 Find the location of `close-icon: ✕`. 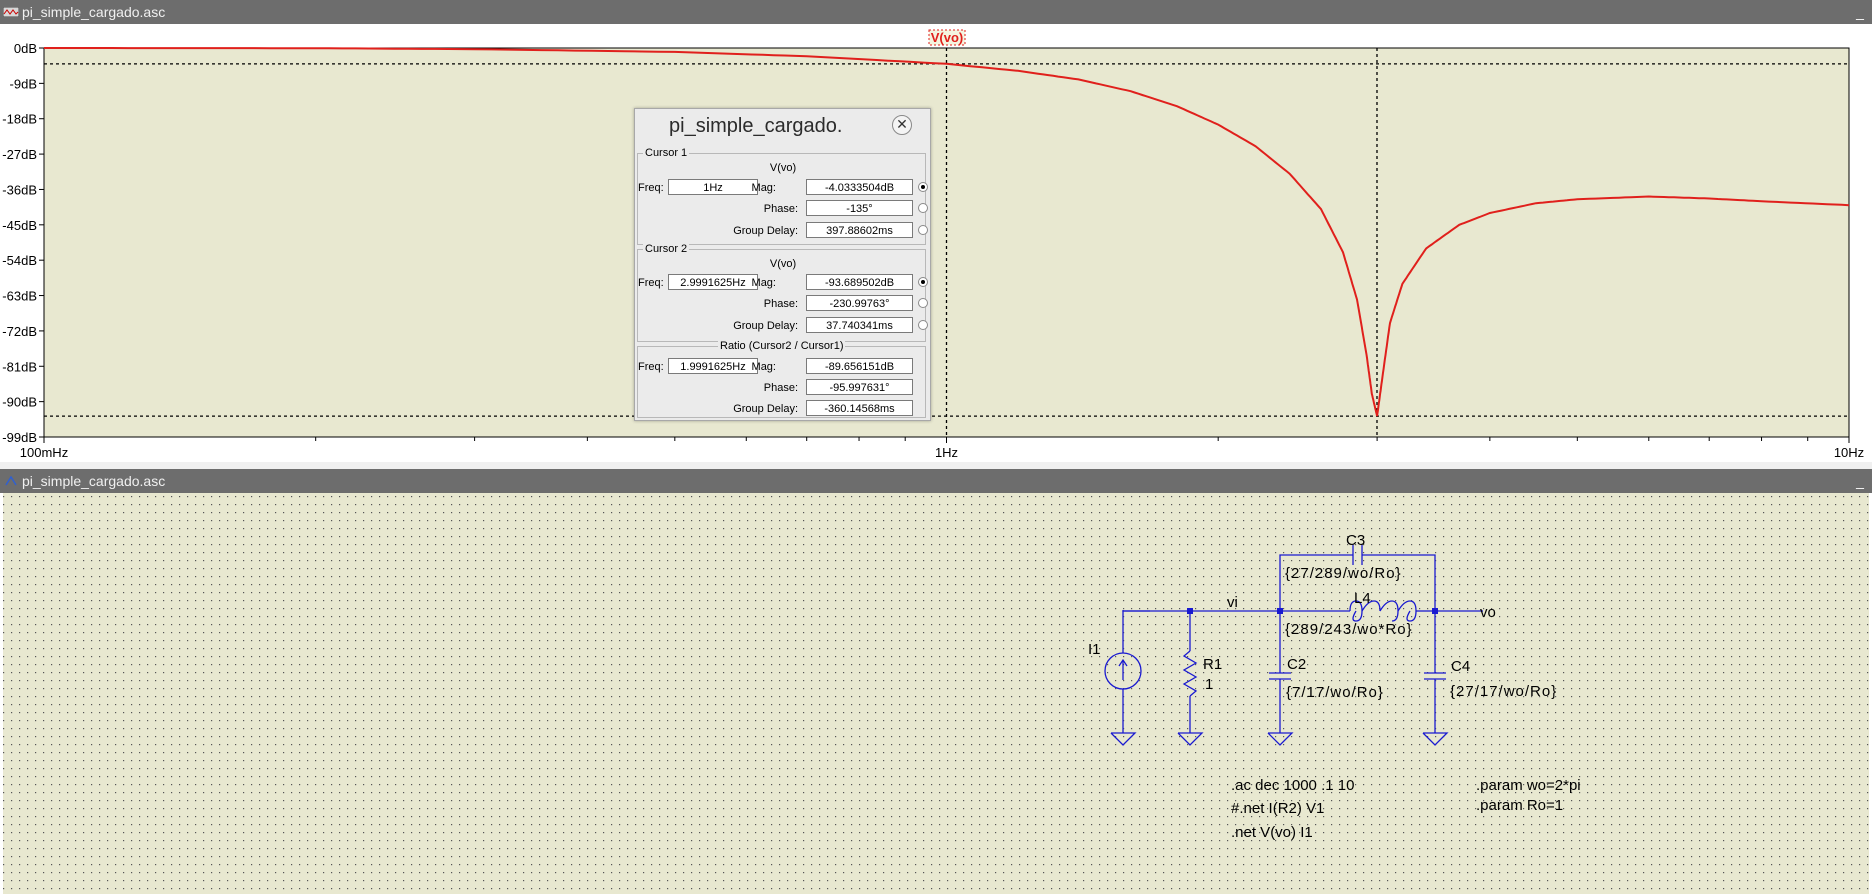

close-icon: ✕ is located at coordinates (902, 125).